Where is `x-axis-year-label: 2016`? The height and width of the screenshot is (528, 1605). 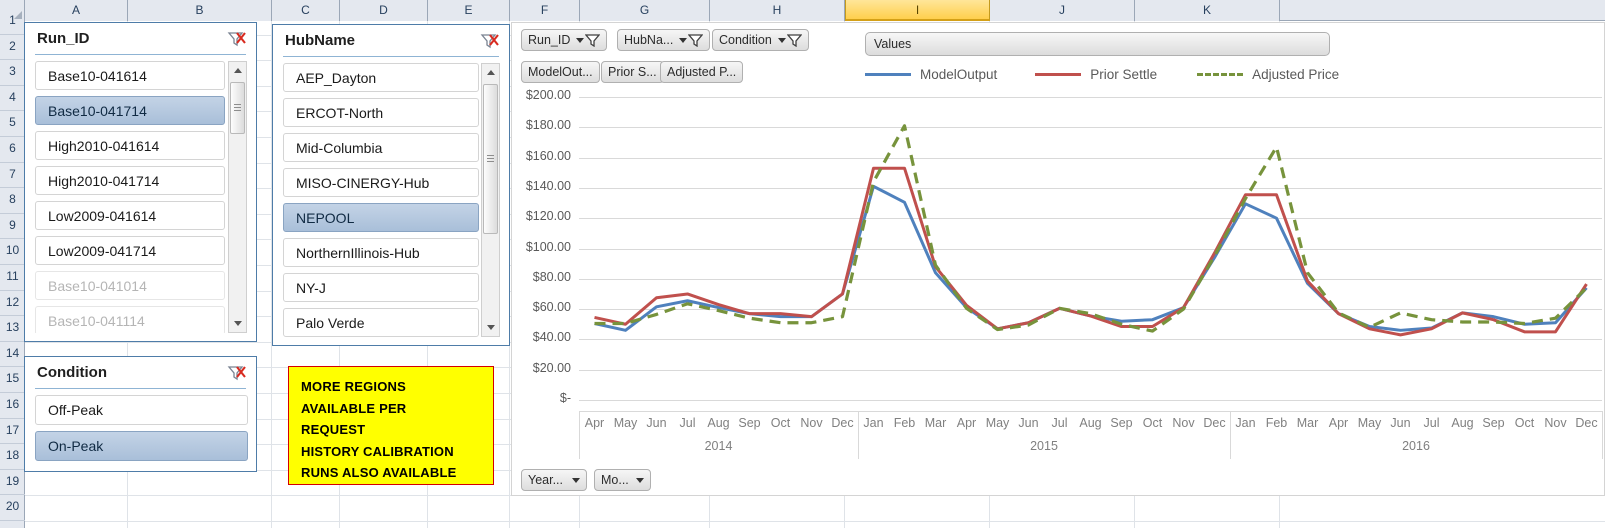
x-axis-year-label: 2016 is located at coordinates (1416, 446).